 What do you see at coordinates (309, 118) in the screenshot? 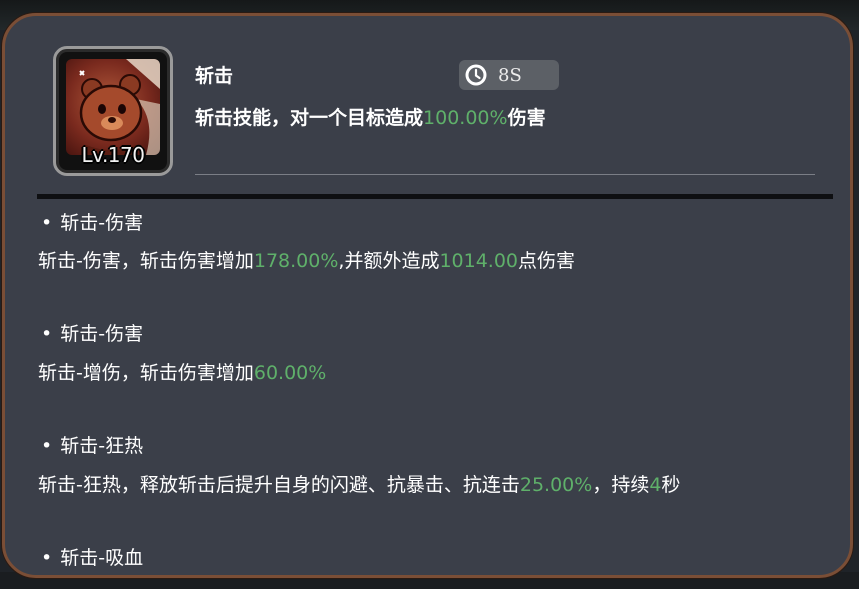
I see `skill-description-text: 斩击技能，对一个目标造成` at bounding box center [309, 118].